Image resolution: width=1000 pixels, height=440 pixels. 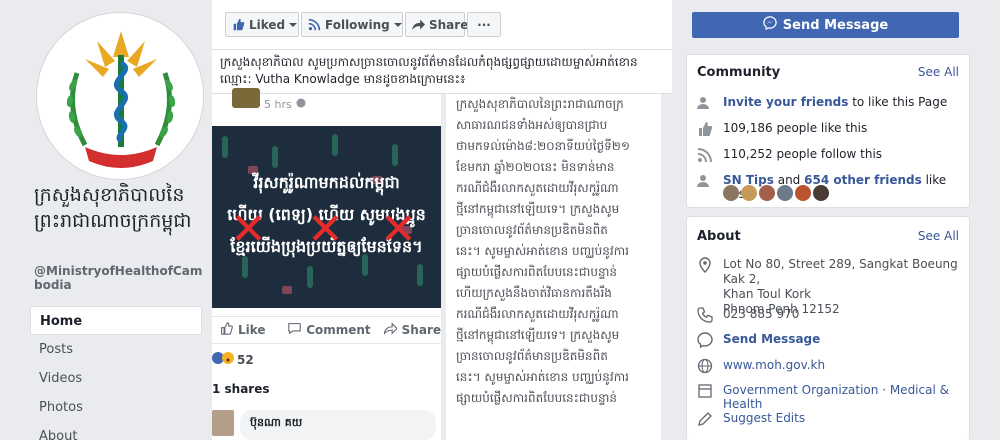 What do you see at coordinates (293, 25) in the screenshot?
I see `chevron-down-icon` at bounding box center [293, 25].